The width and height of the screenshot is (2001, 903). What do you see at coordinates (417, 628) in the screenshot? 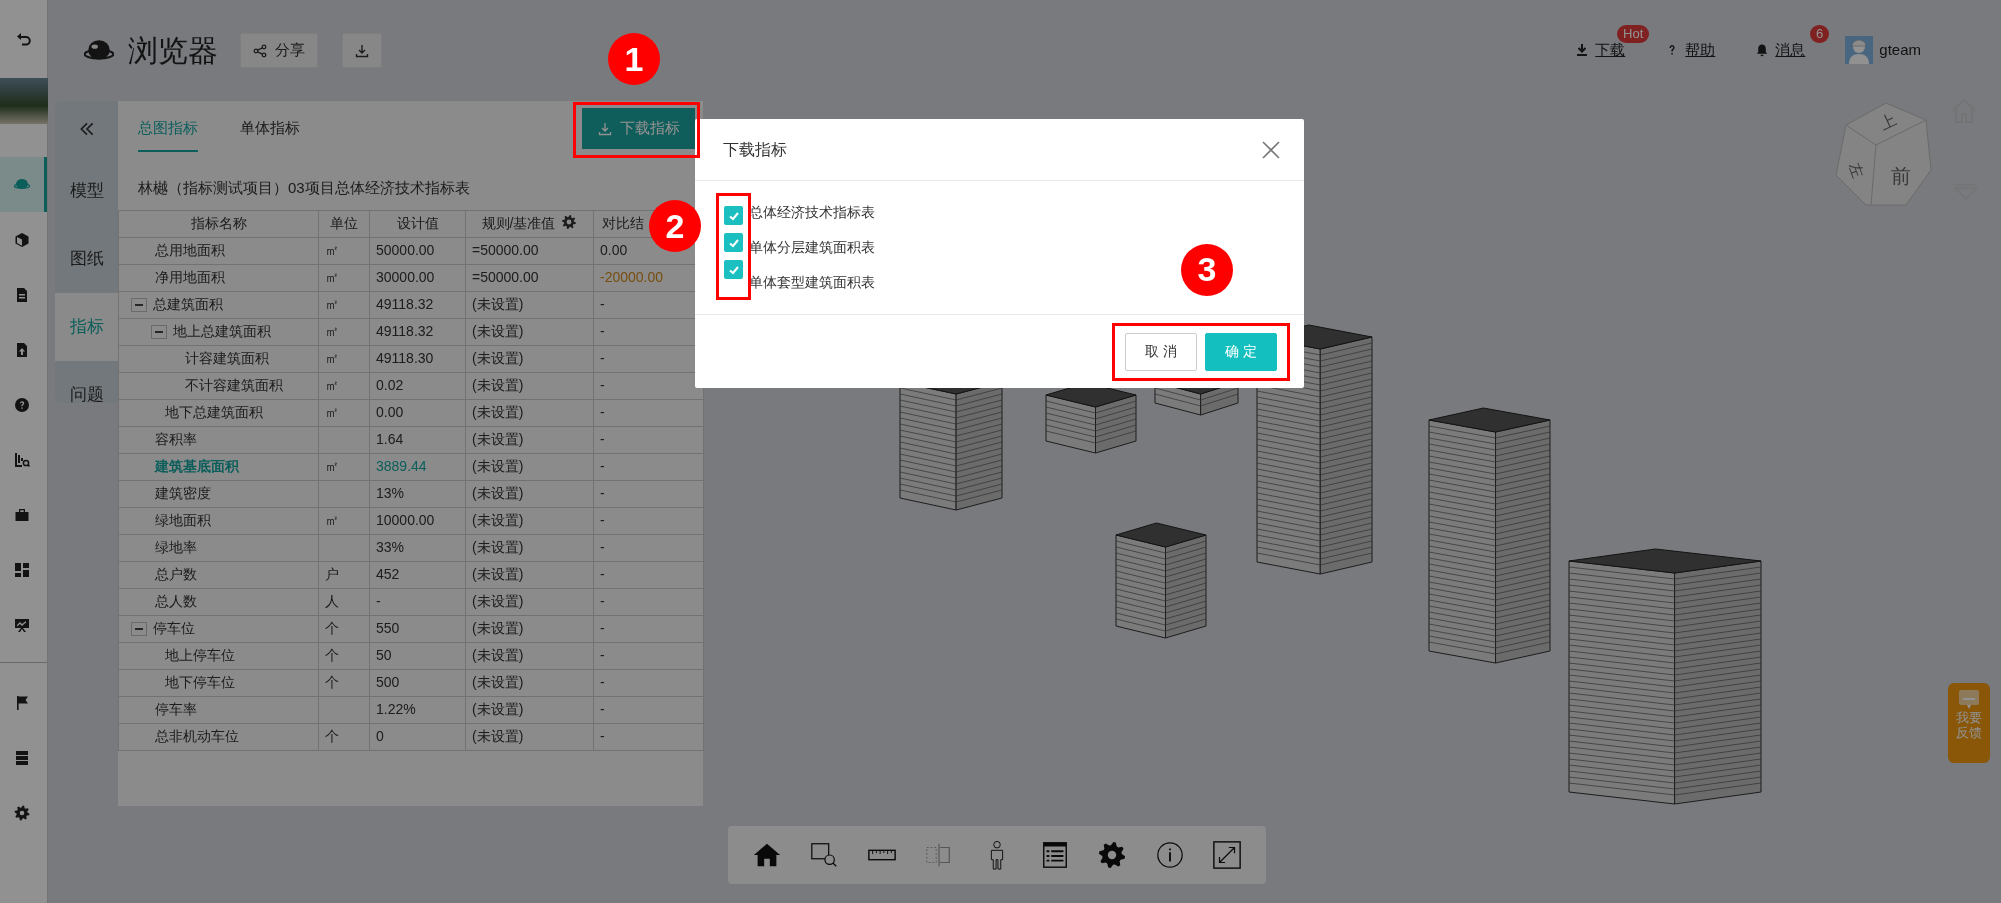
I see `table-cell: 550` at bounding box center [417, 628].